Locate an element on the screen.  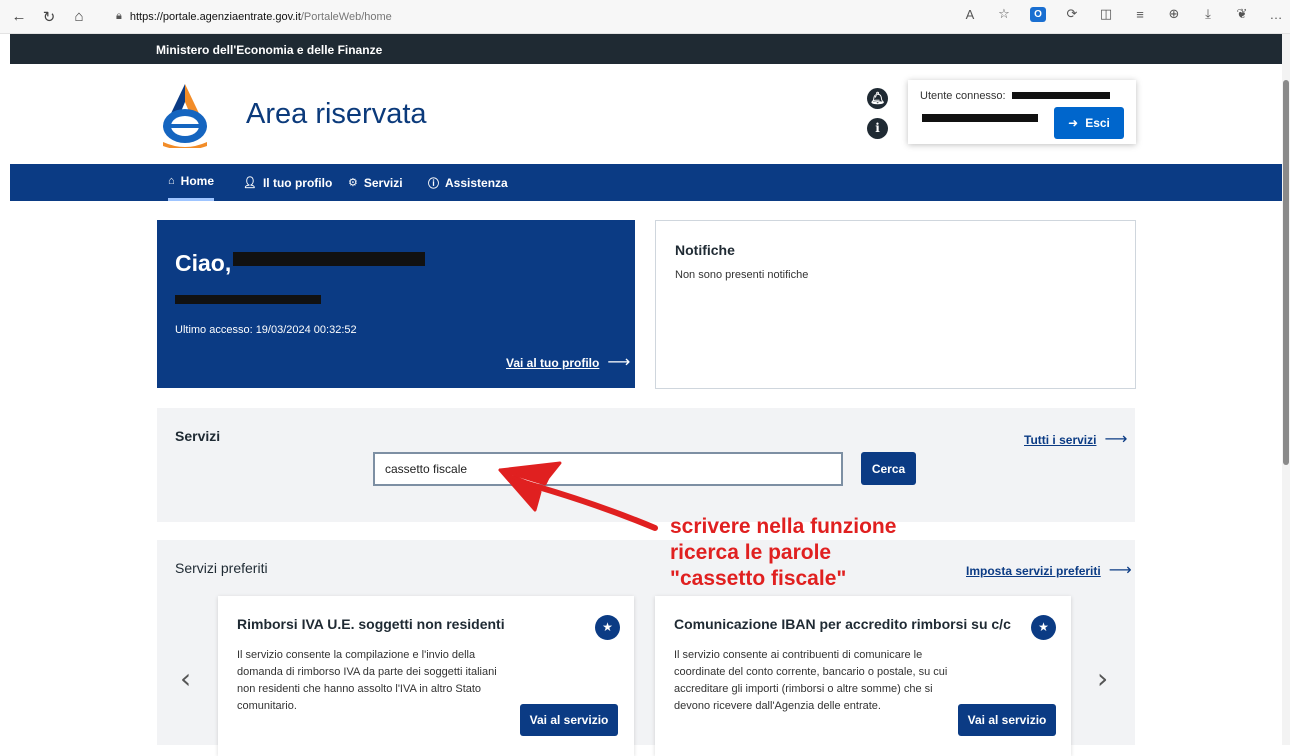
nav-item-home: ⌂ Home is located at coordinates (191, 182).